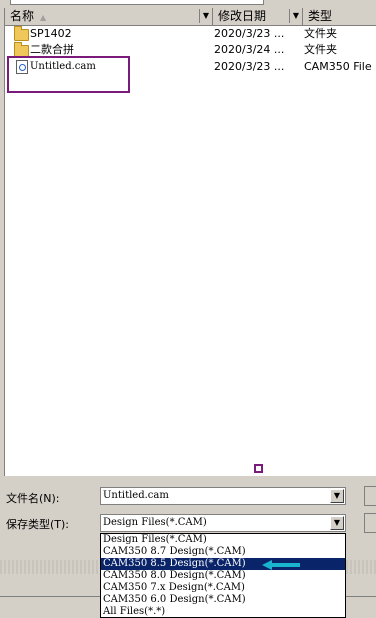  What do you see at coordinates (320, 16) in the screenshot?
I see `column-type-label: 类型` at bounding box center [320, 16].